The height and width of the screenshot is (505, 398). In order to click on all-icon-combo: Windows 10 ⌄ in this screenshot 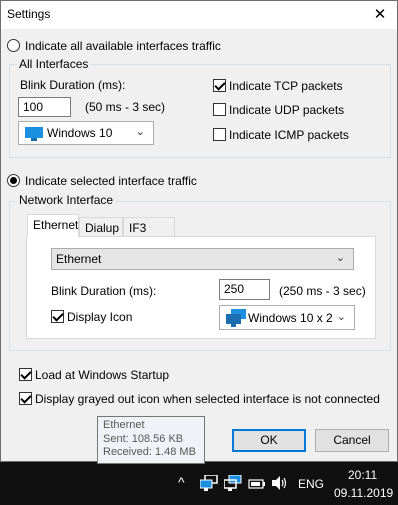, I will do `click(86, 133)`.